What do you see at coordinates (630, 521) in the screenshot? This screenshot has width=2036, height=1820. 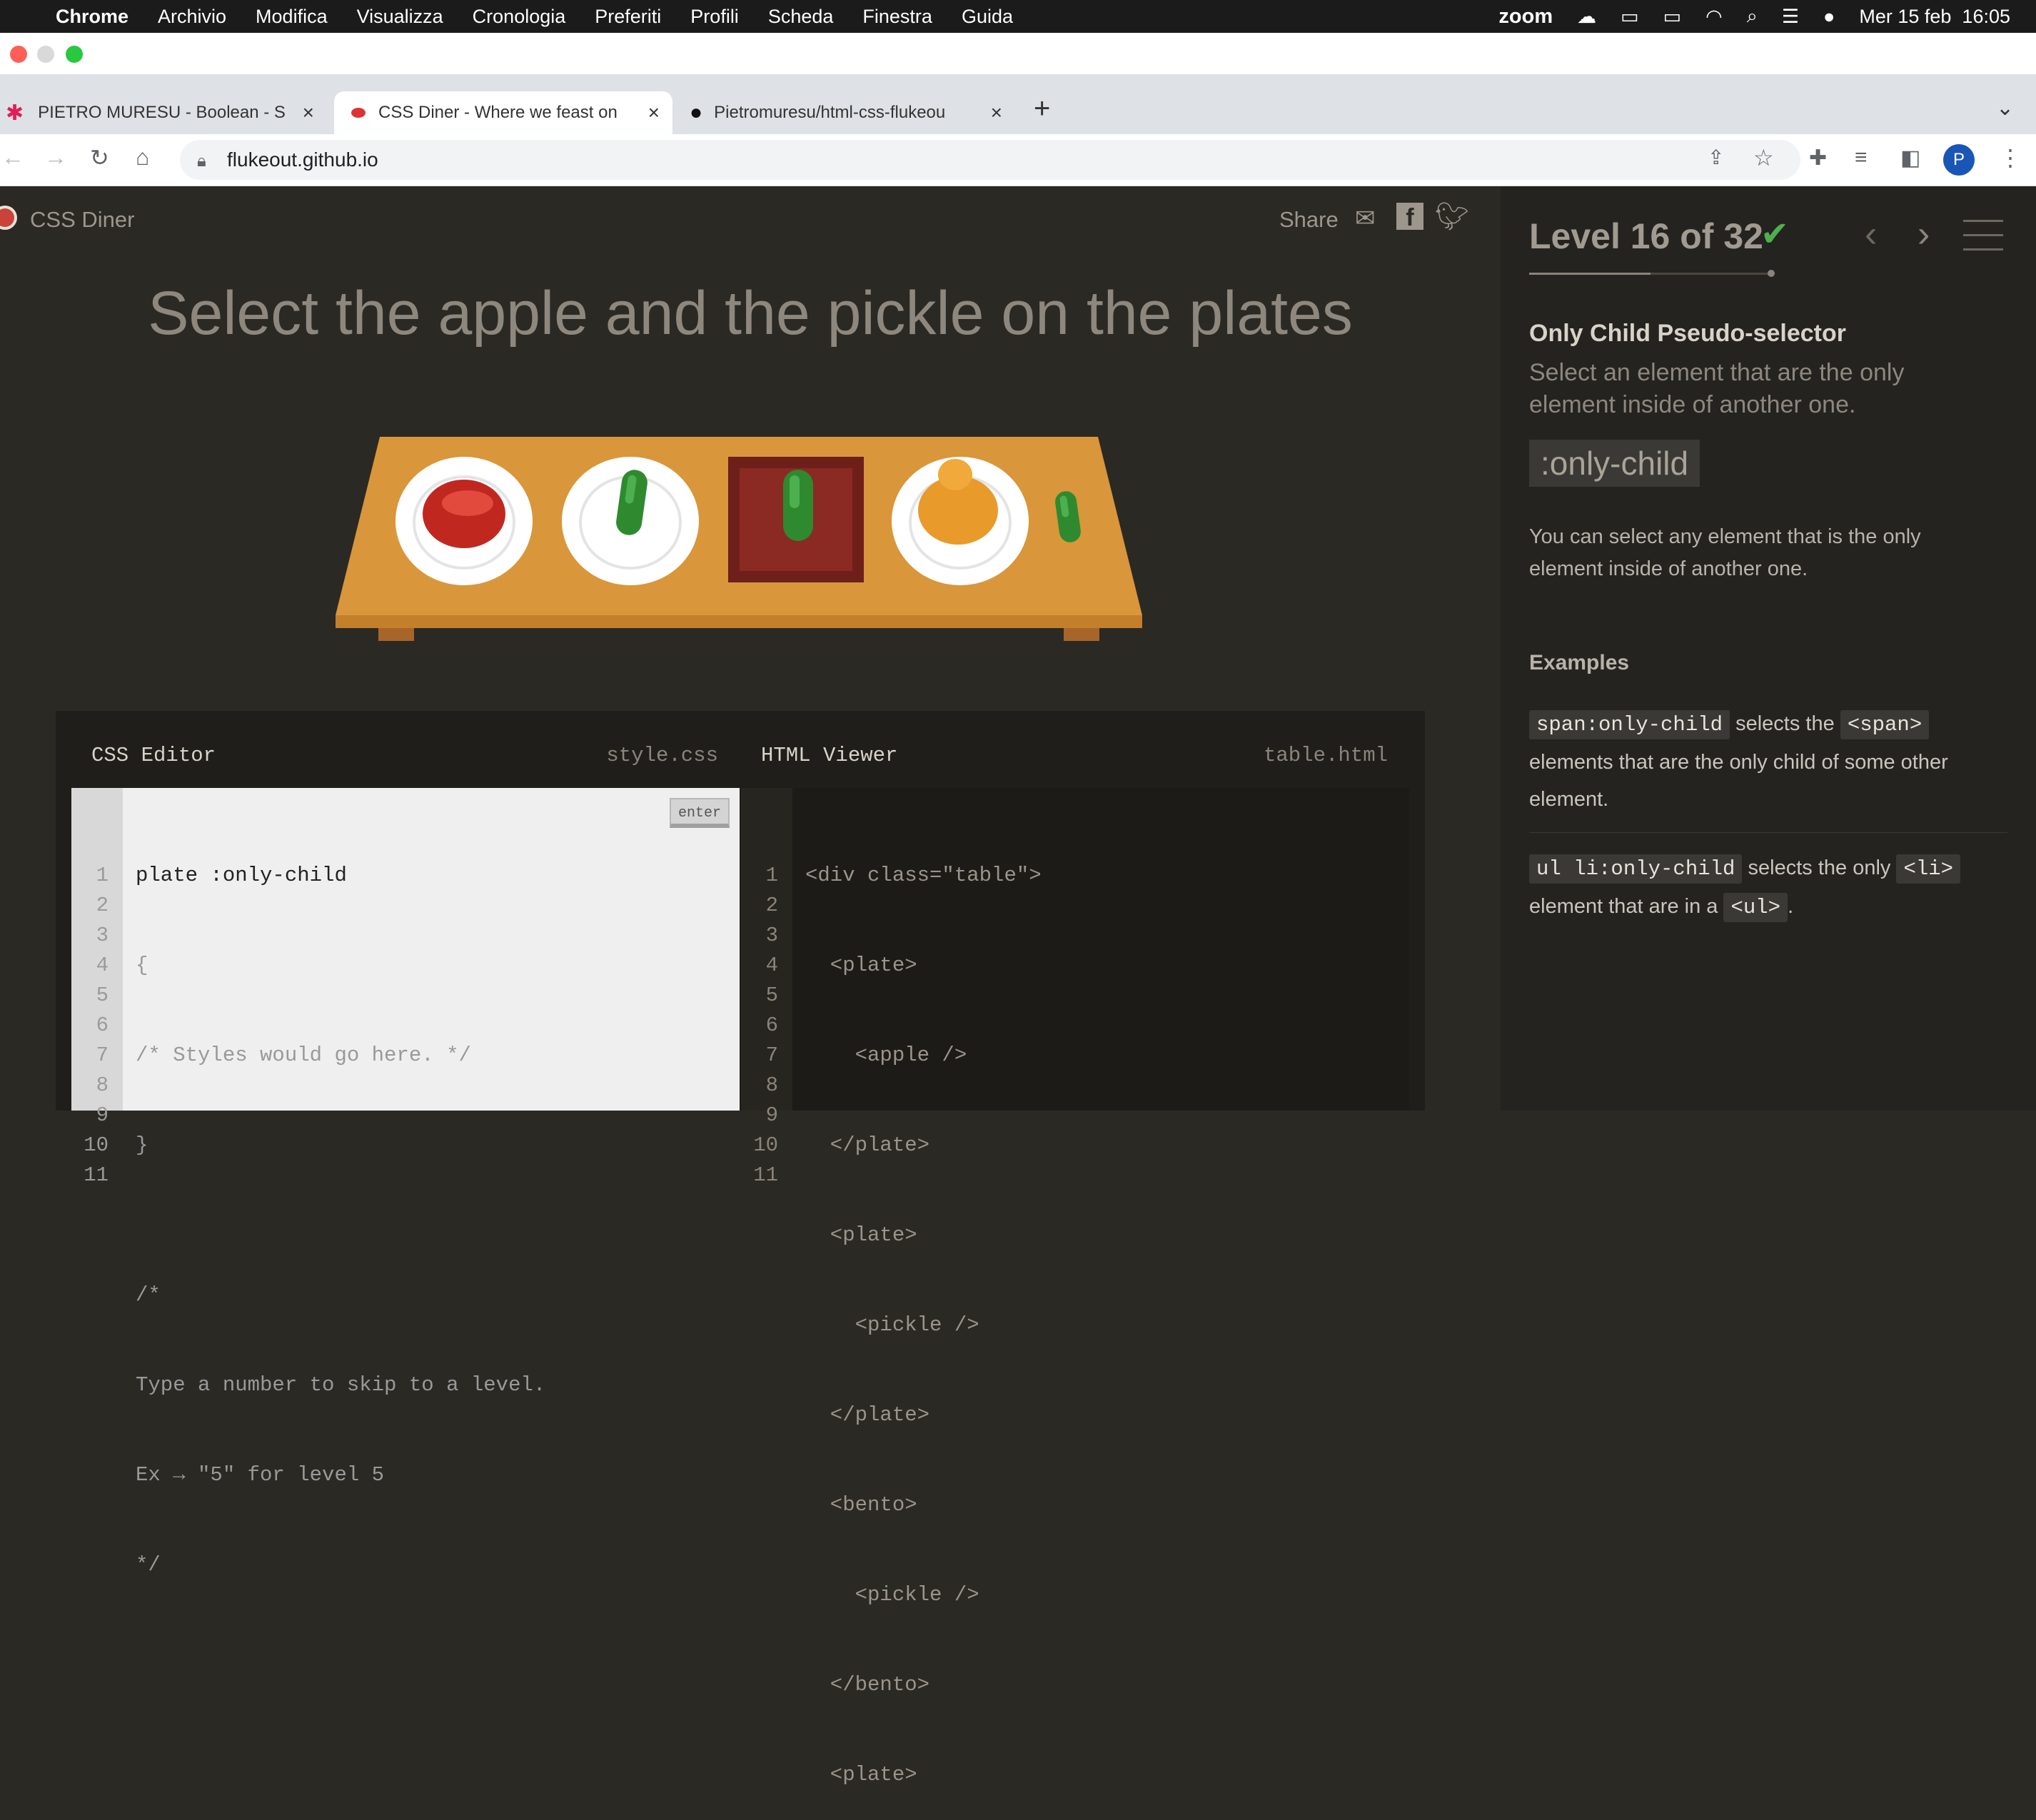 I see `plate-with-pickle` at bounding box center [630, 521].